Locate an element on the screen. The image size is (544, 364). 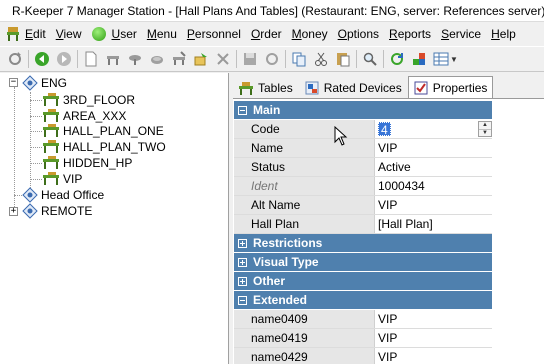
new-document-button is located at coordinates (91, 59).